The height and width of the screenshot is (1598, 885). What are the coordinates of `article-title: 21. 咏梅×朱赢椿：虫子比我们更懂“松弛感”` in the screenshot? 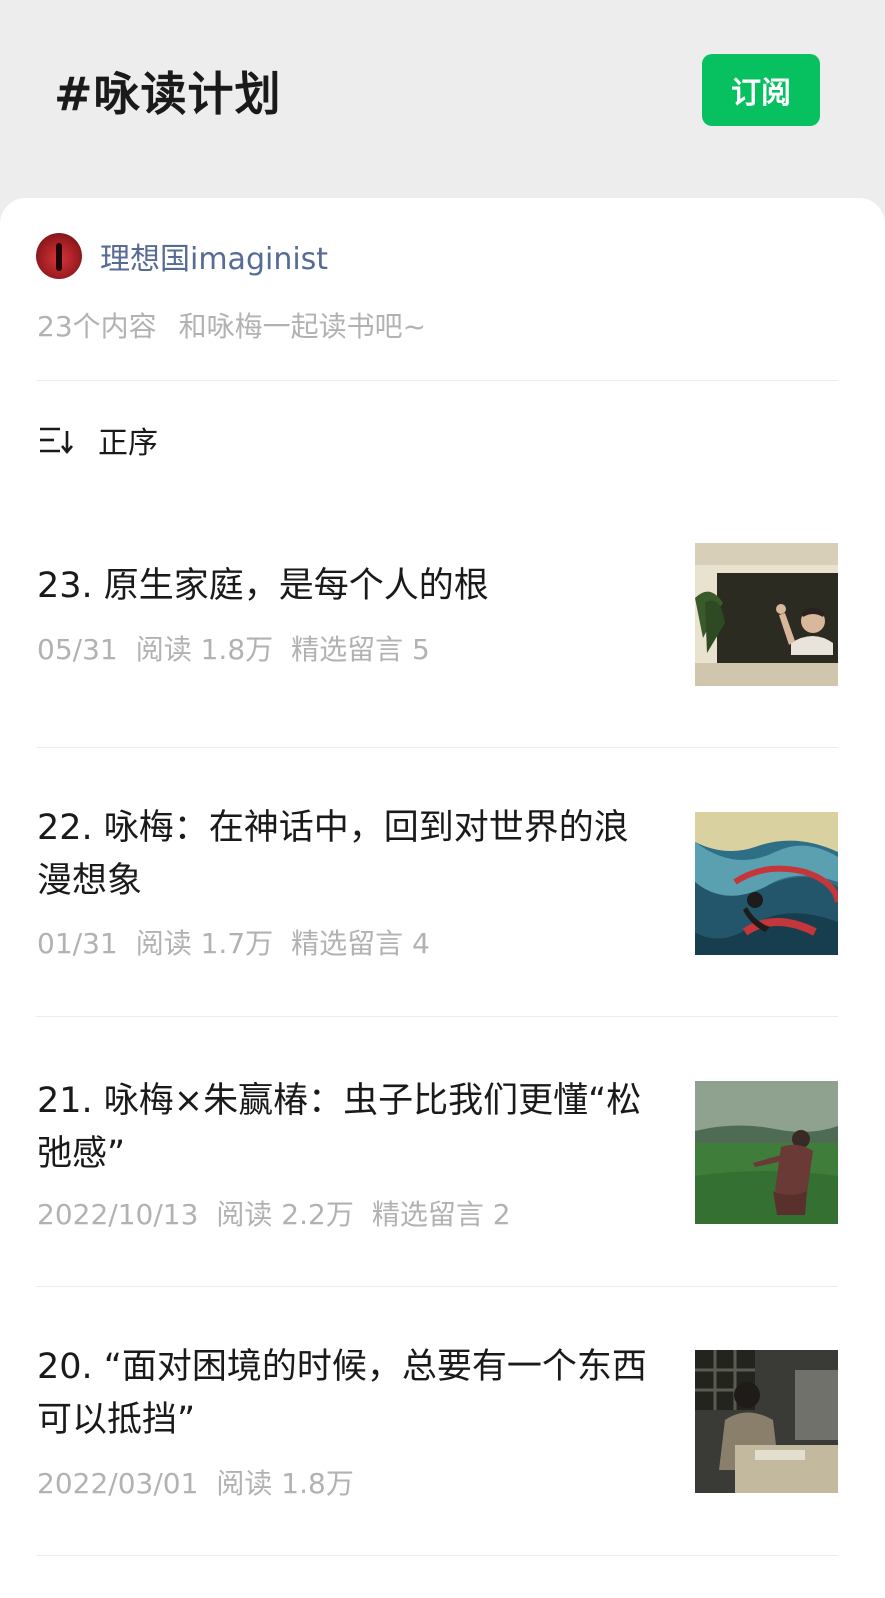 It's located at (342, 1128).